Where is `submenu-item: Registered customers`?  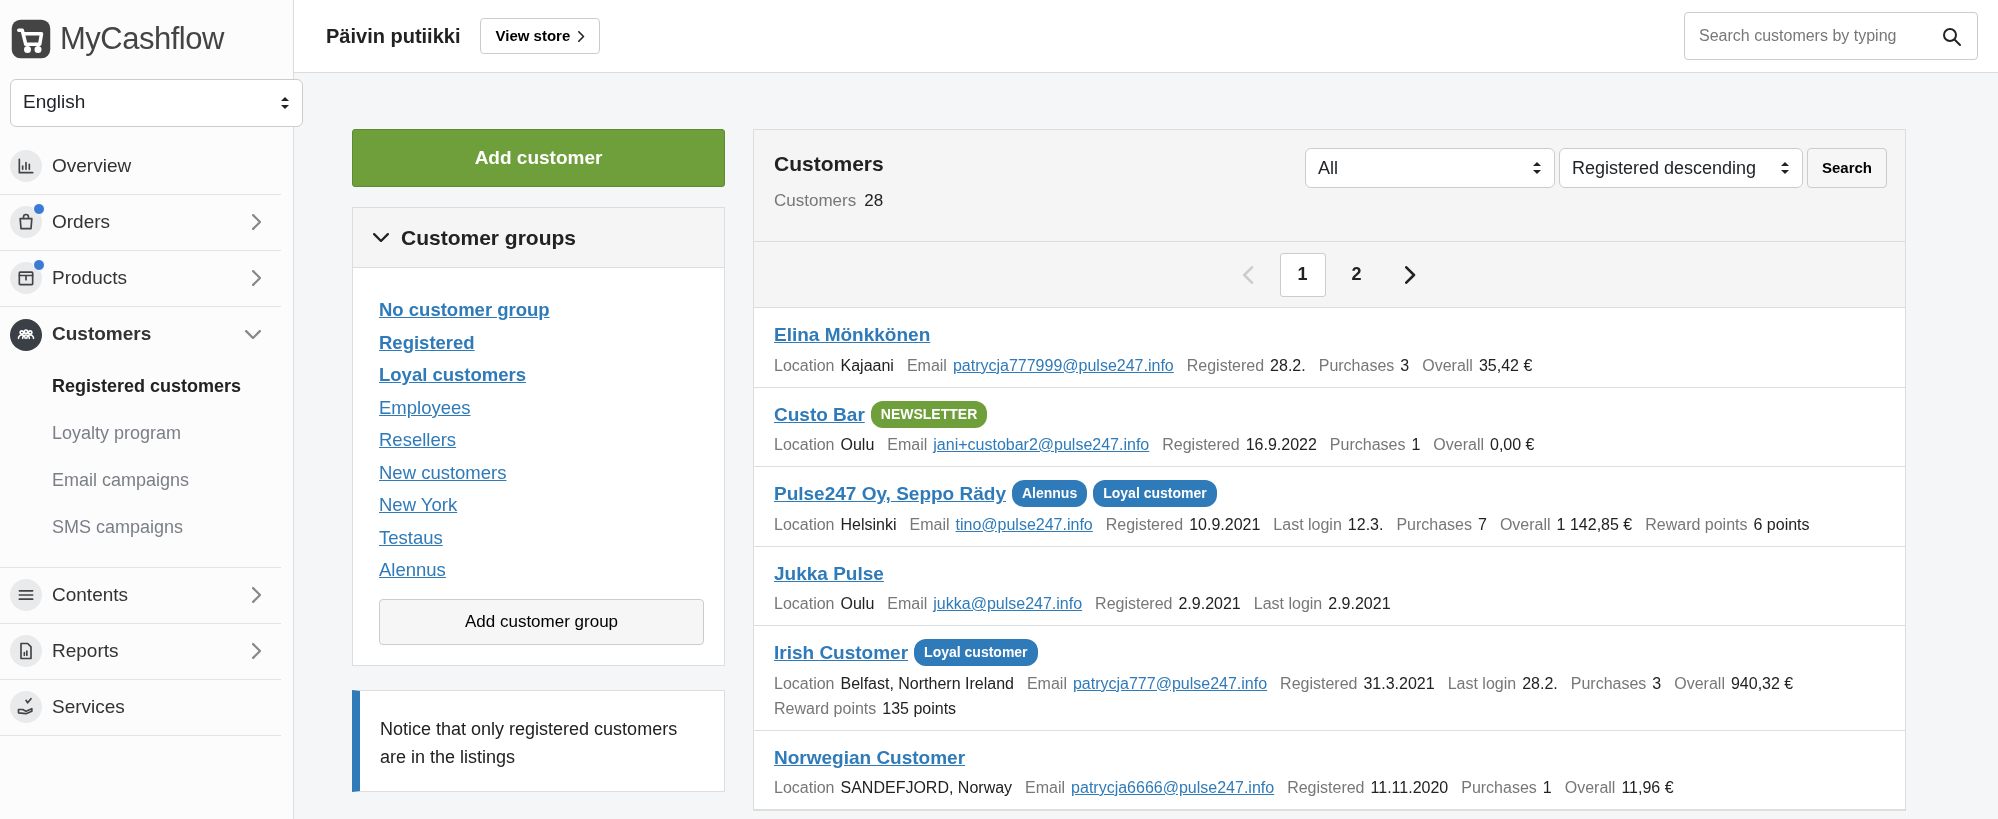 submenu-item: Registered customers is located at coordinates (140, 386).